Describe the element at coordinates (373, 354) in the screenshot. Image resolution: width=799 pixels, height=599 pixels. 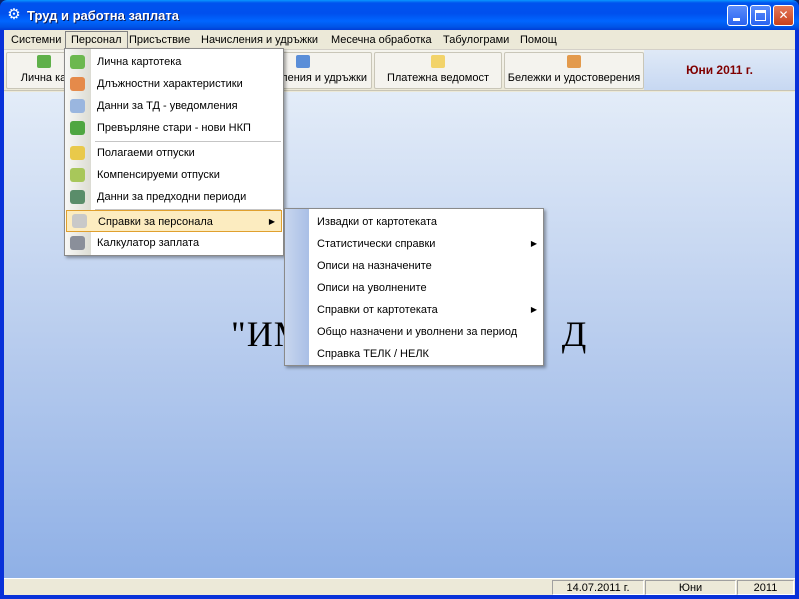
I see `menu-item-label: Справка ТЕЛК / НЕЛК` at that location.